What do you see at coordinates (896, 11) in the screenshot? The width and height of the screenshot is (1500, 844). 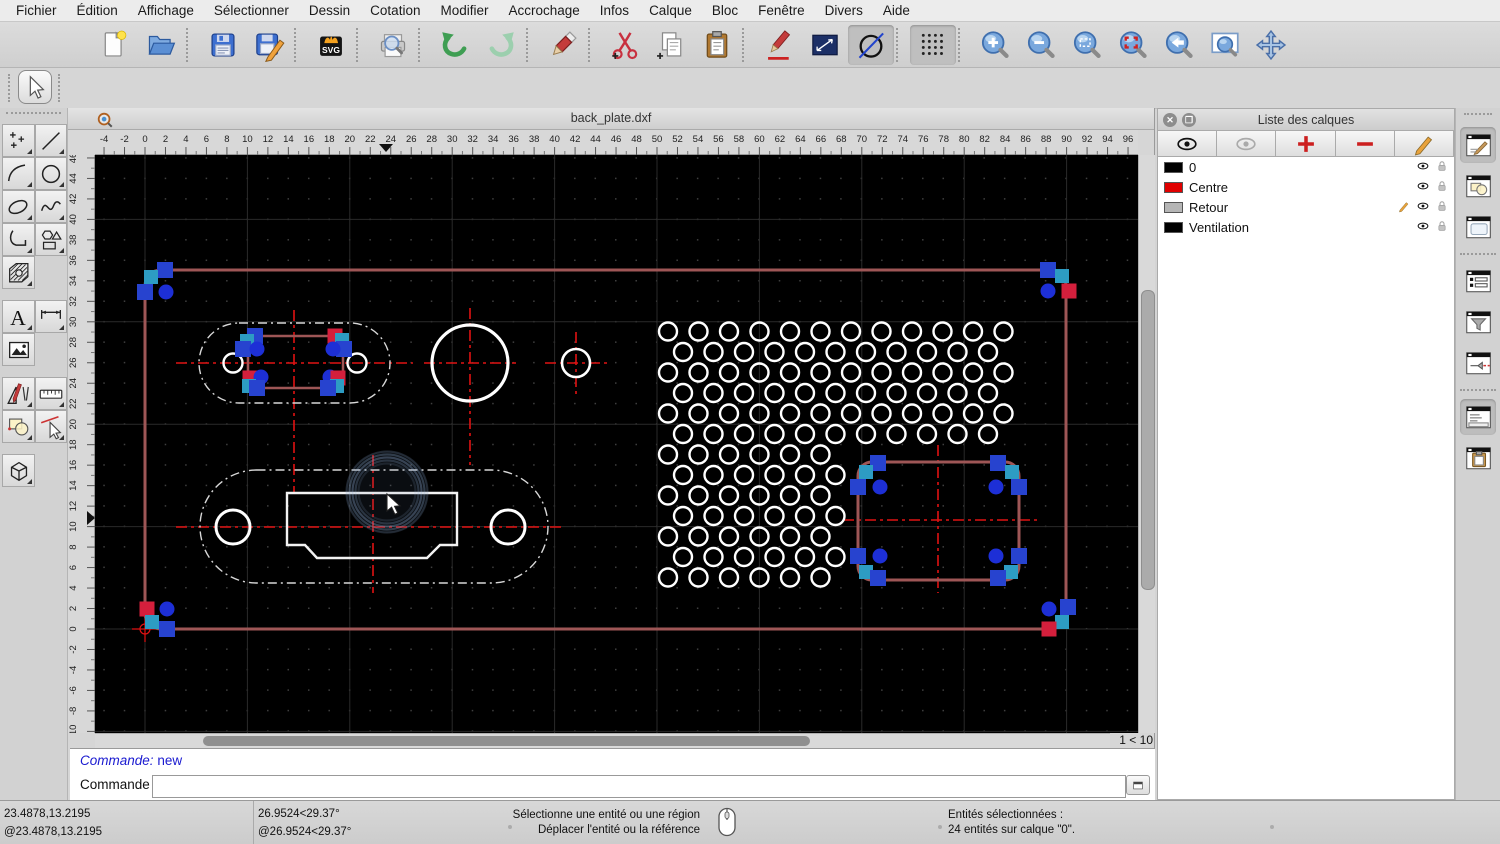 I see `menu-item-aide: Aide` at bounding box center [896, 11].